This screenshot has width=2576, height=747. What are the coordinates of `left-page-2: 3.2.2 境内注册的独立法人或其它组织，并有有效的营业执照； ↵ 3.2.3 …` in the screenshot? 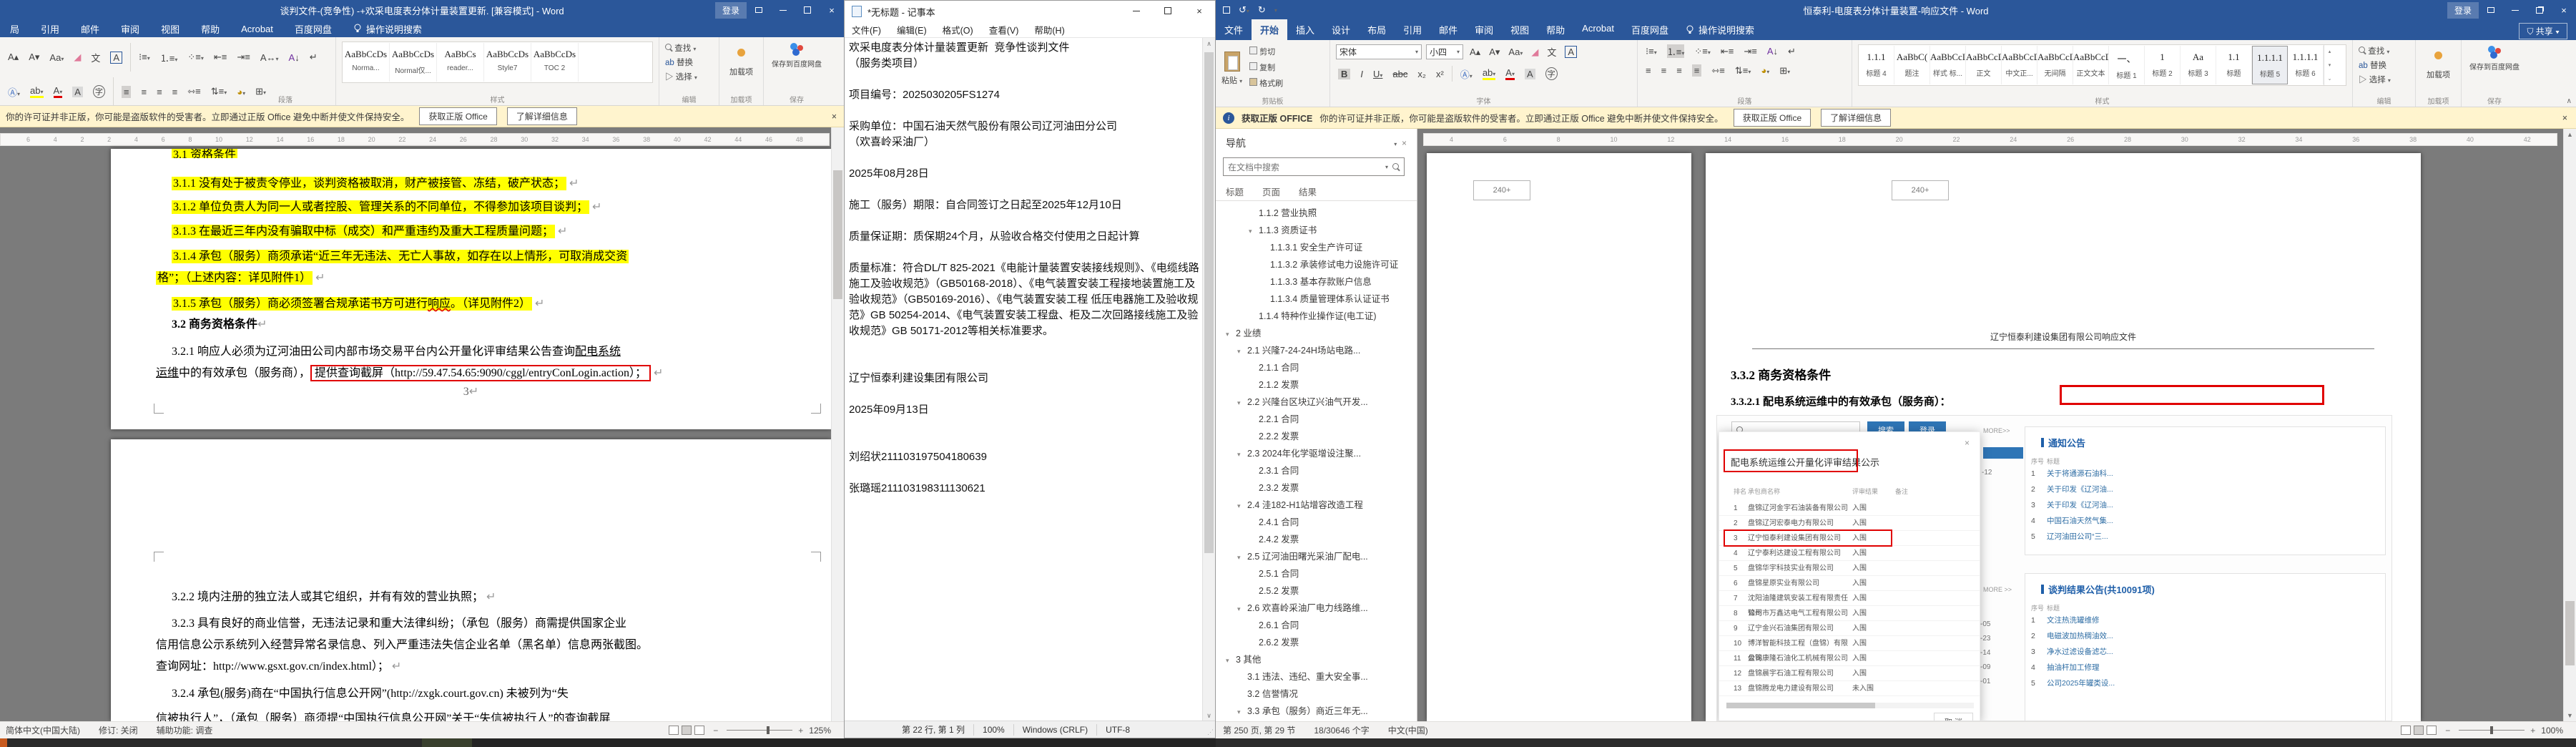 It's located at (471, 580).